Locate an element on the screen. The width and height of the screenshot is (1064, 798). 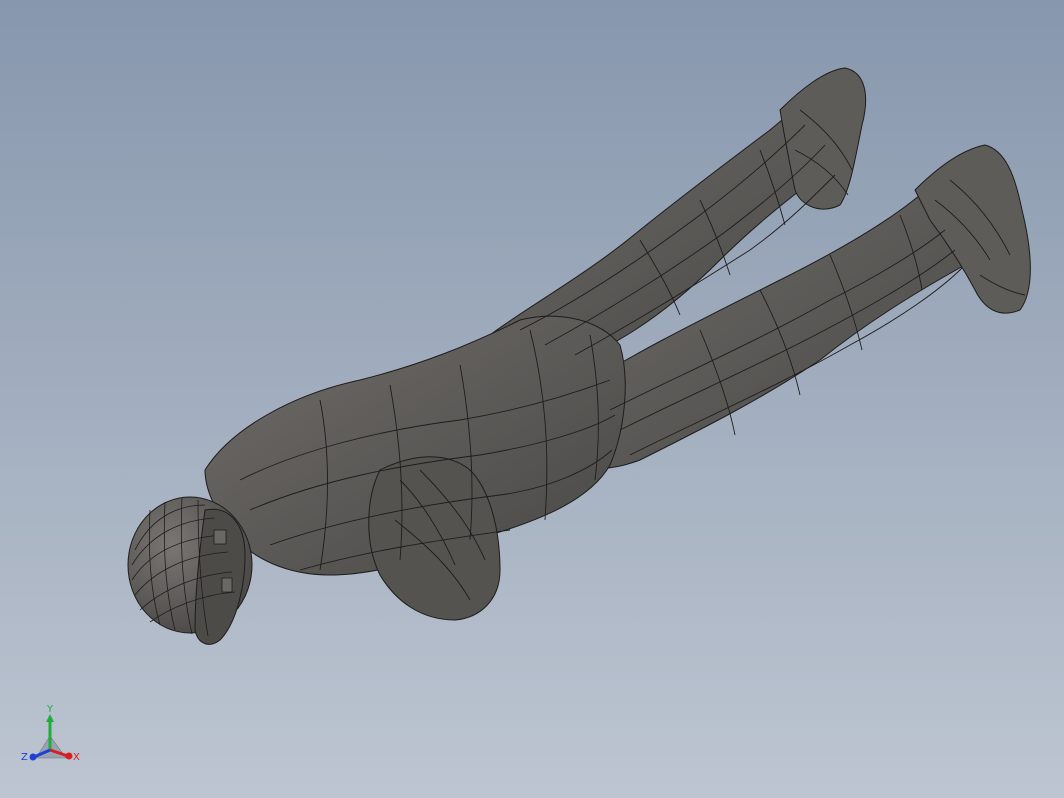
y-axis-label: Y is located at coordinates (50, 709).